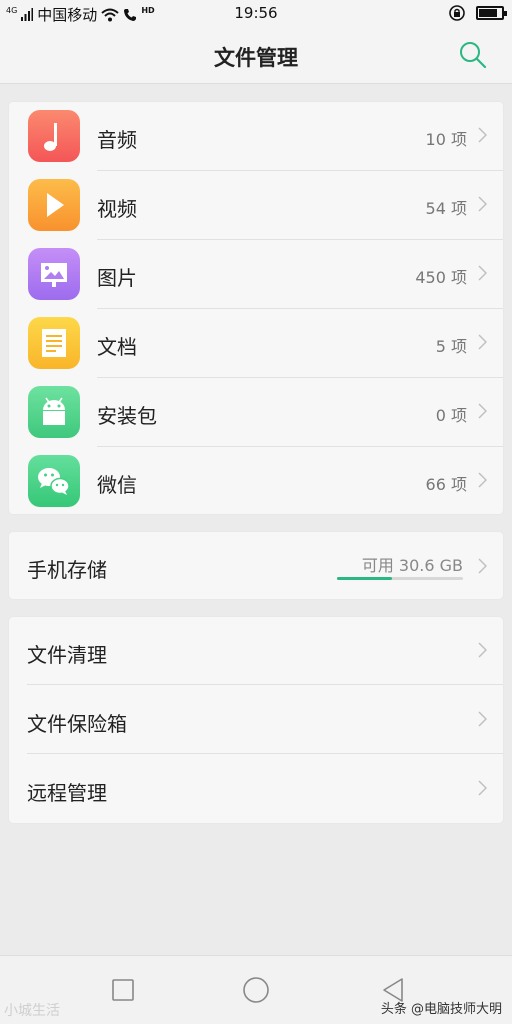  Describe the element at coordinates (54, 412) in the screenshot. I see `android-icon` at that location.